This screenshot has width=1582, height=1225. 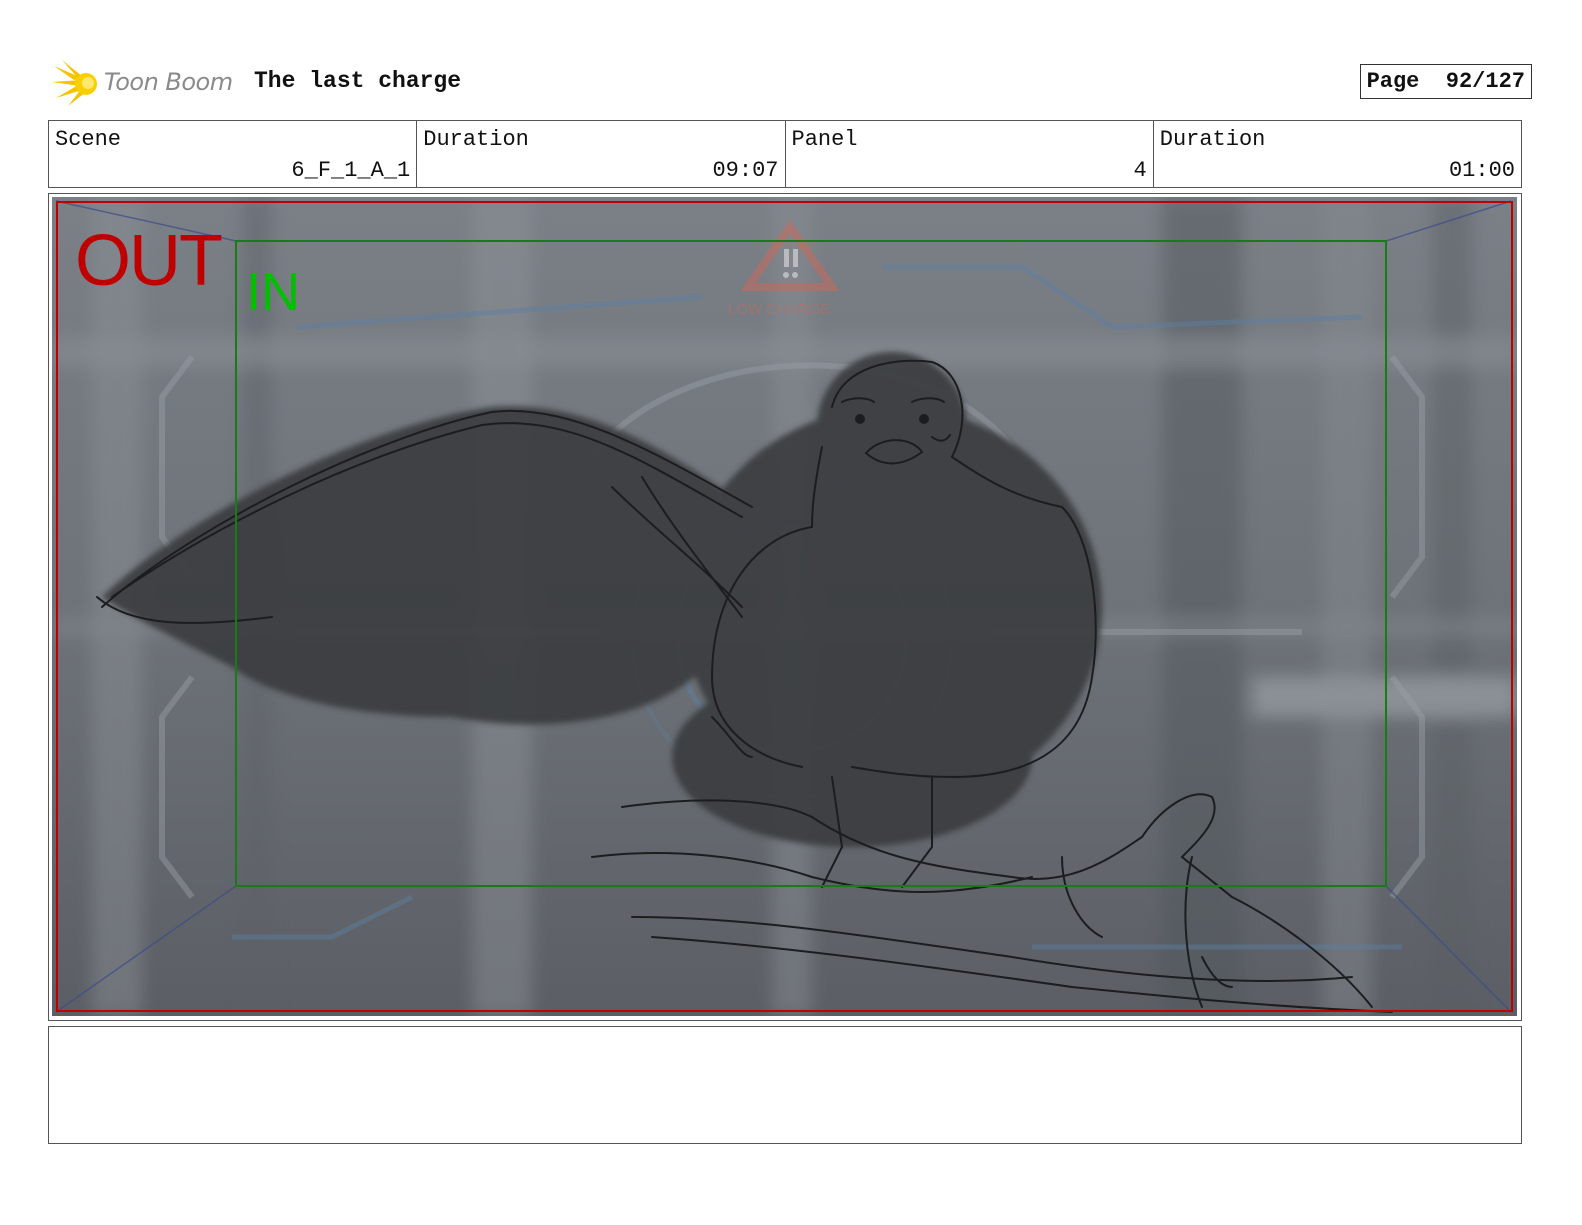 I want to click on panel-notes-area, so click(x=785, y=1085).